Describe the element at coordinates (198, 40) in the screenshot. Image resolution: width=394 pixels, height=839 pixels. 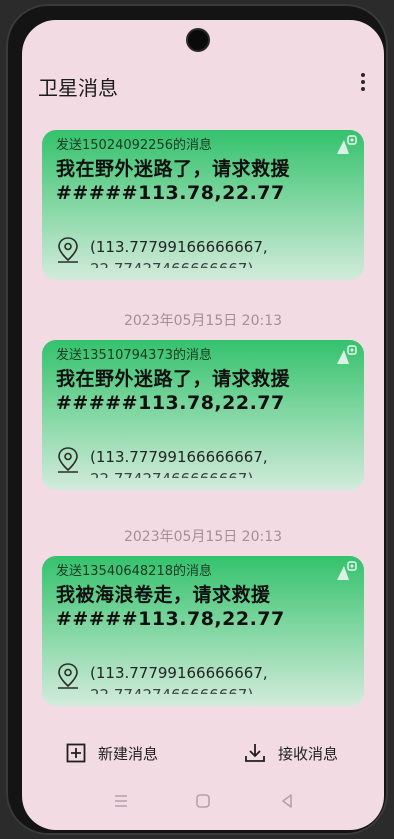
I see `front-camera` at that location.